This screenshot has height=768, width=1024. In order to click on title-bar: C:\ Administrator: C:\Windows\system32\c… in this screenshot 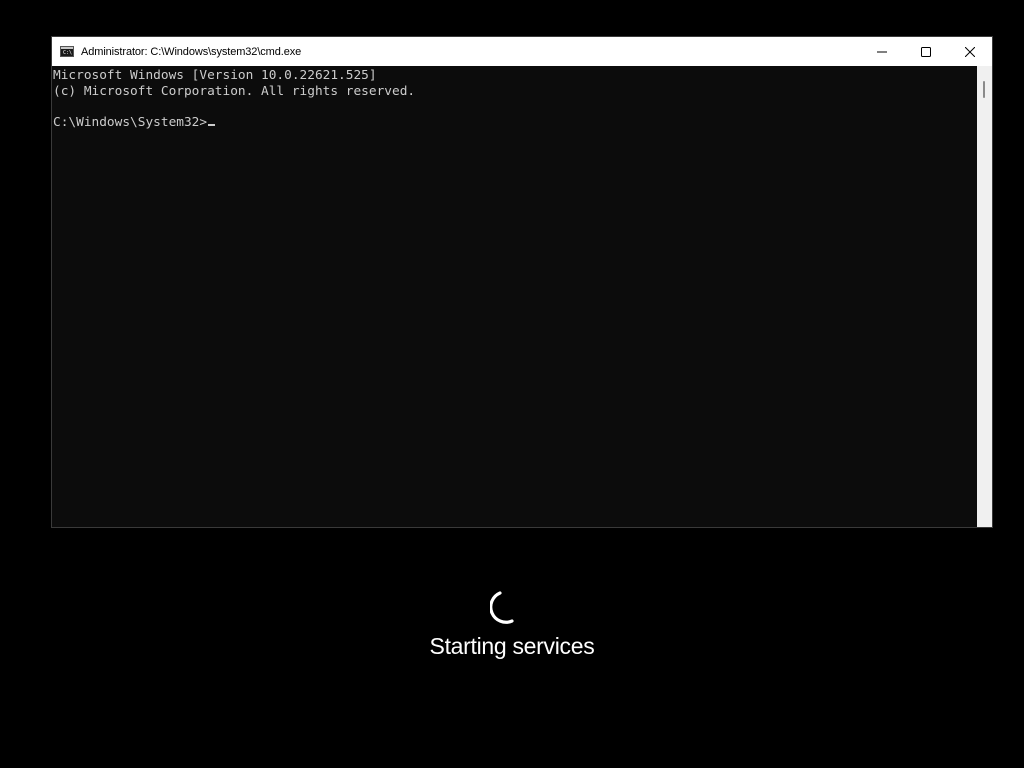, I will do `click(522, 51)`.